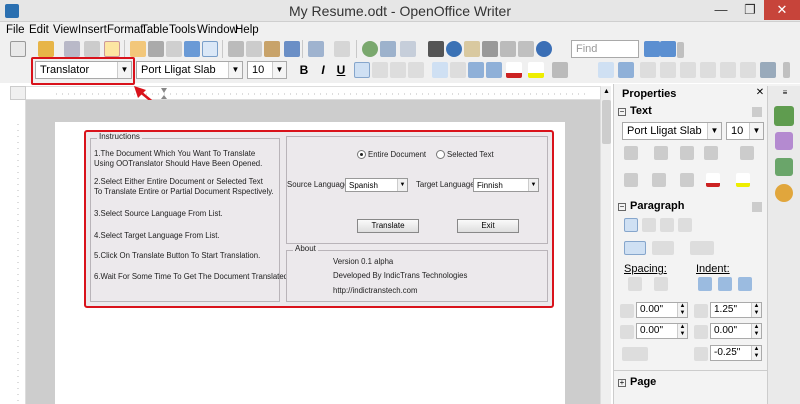 The height and width of the screenshot is (404, 800). I want to click on up-arrow-icon, so click(768, 70).